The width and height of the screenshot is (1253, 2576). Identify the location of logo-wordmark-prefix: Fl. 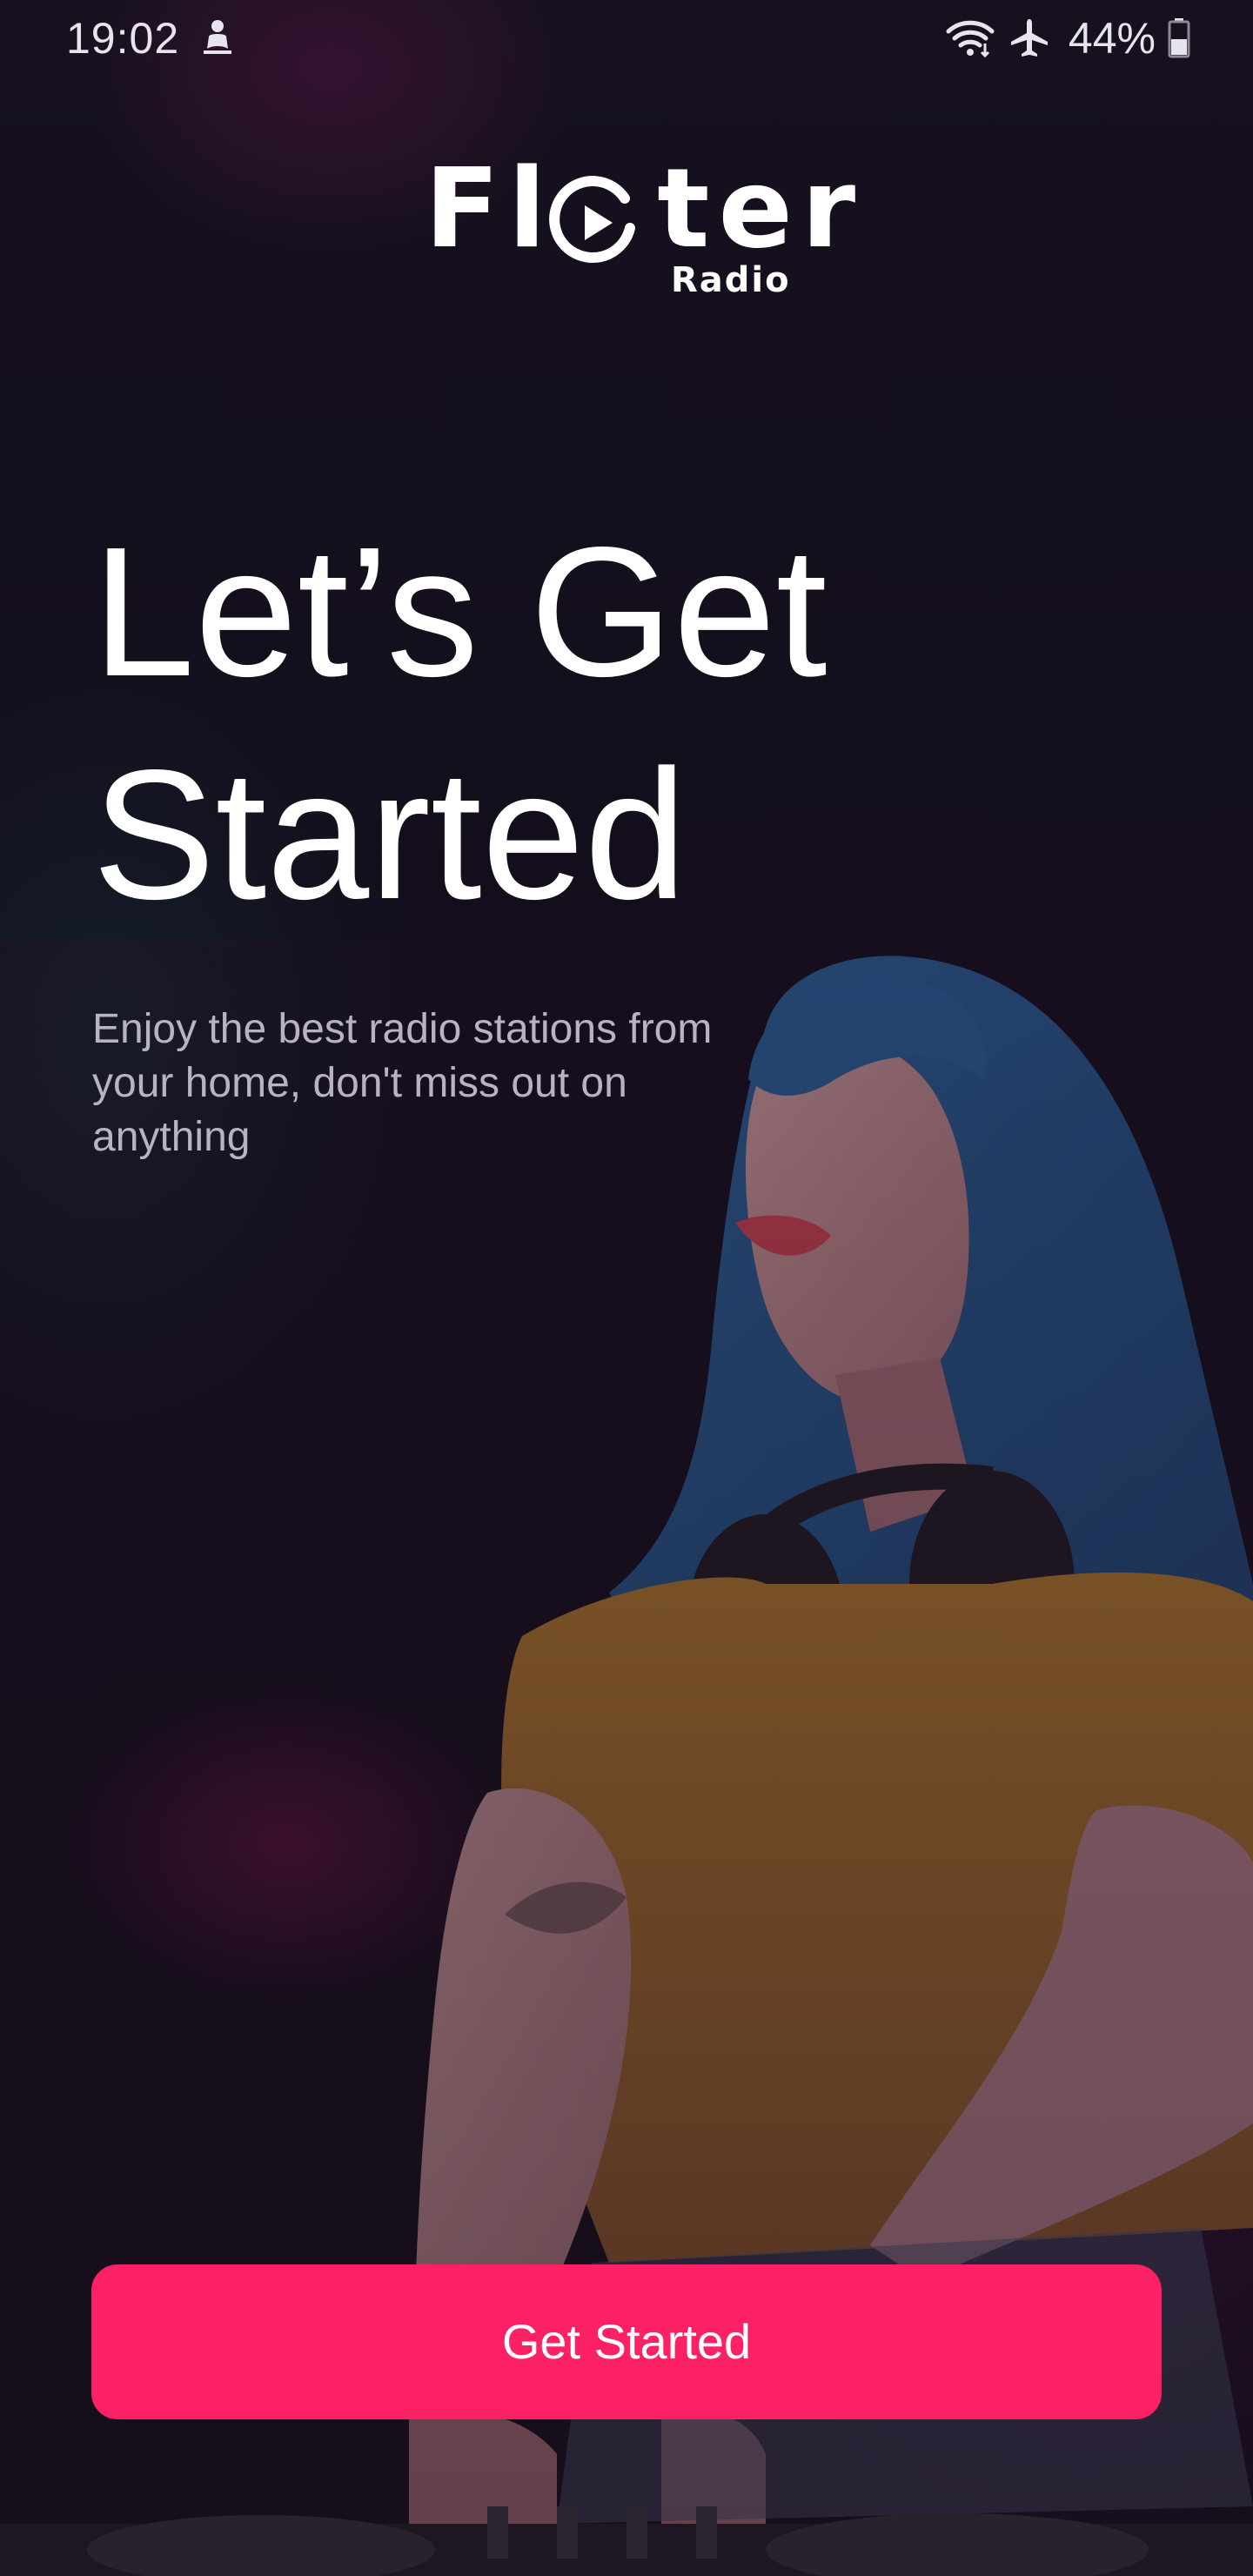
(490, 208).